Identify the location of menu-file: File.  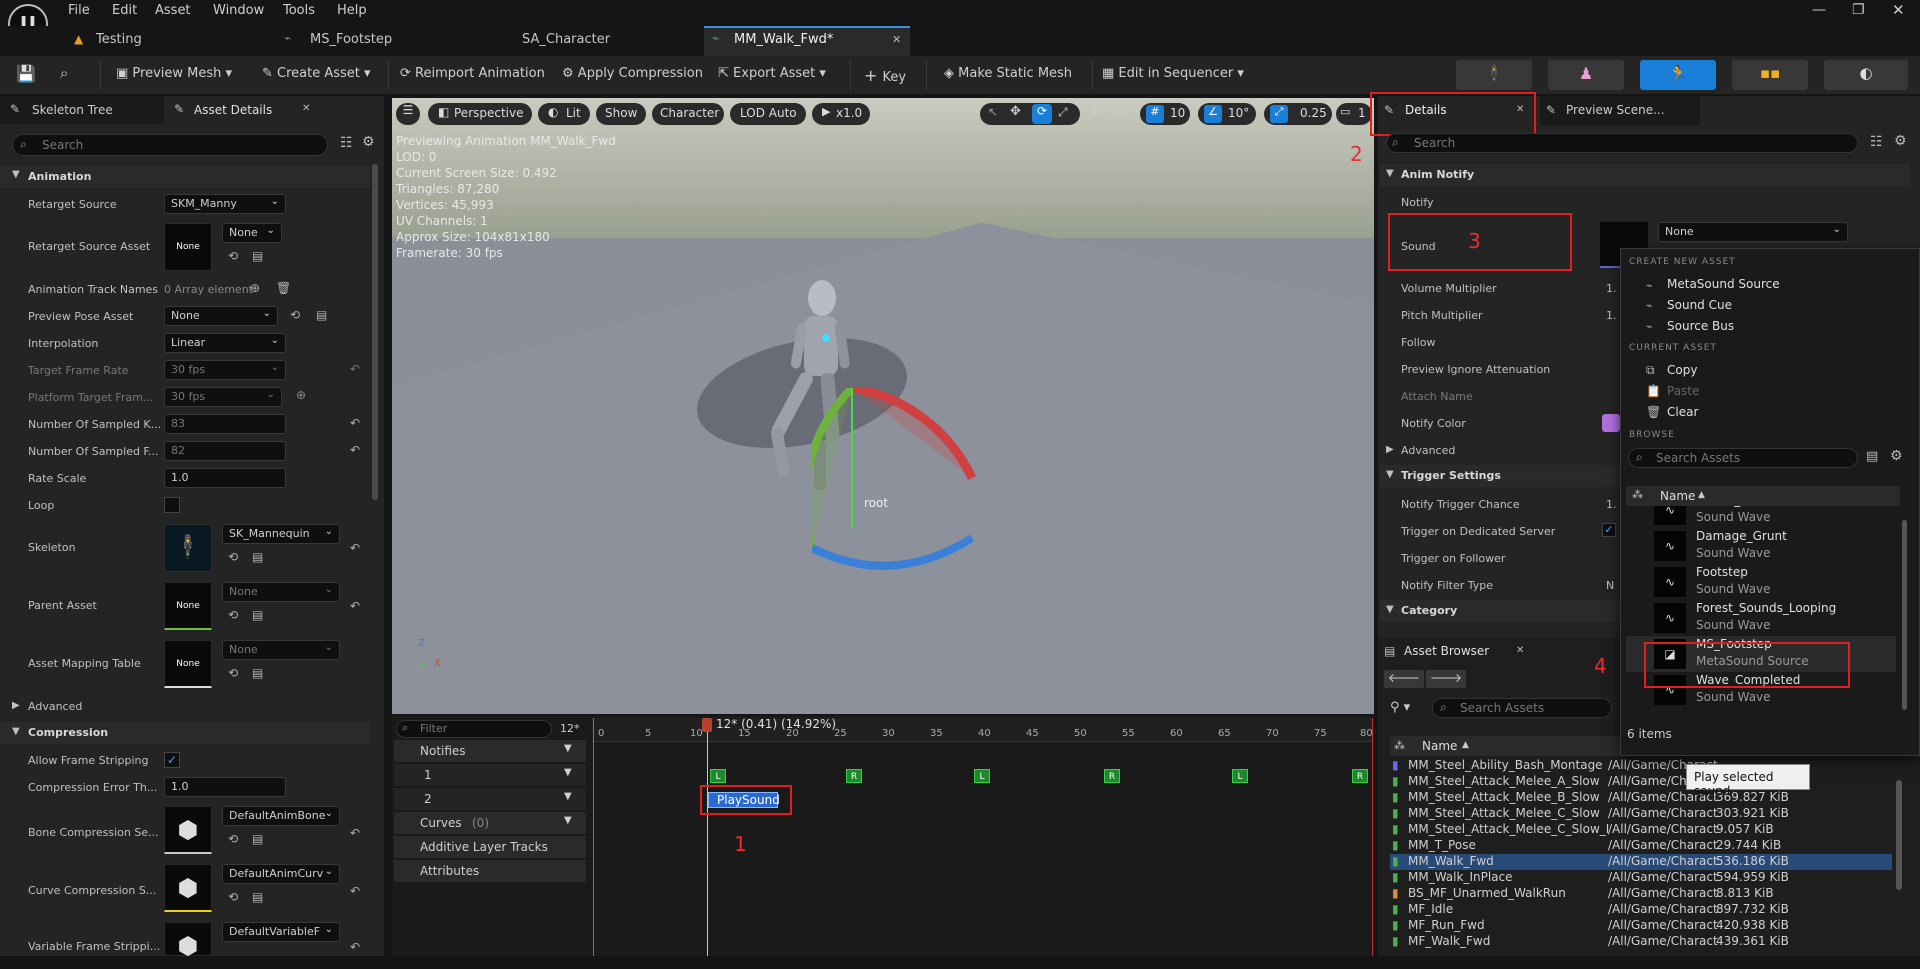
(79, 10).